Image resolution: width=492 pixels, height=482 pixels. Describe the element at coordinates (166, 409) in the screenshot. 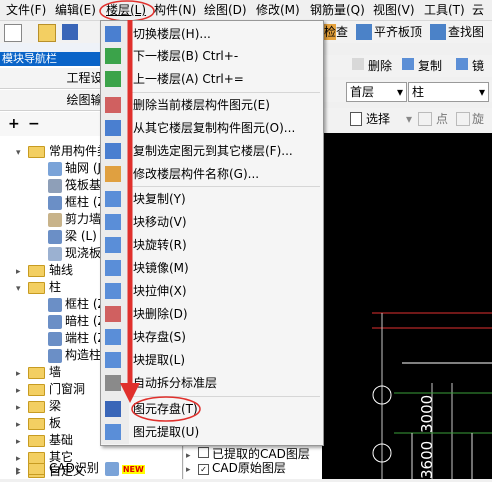

I see `highlight-ellipse-element-save` at that location.